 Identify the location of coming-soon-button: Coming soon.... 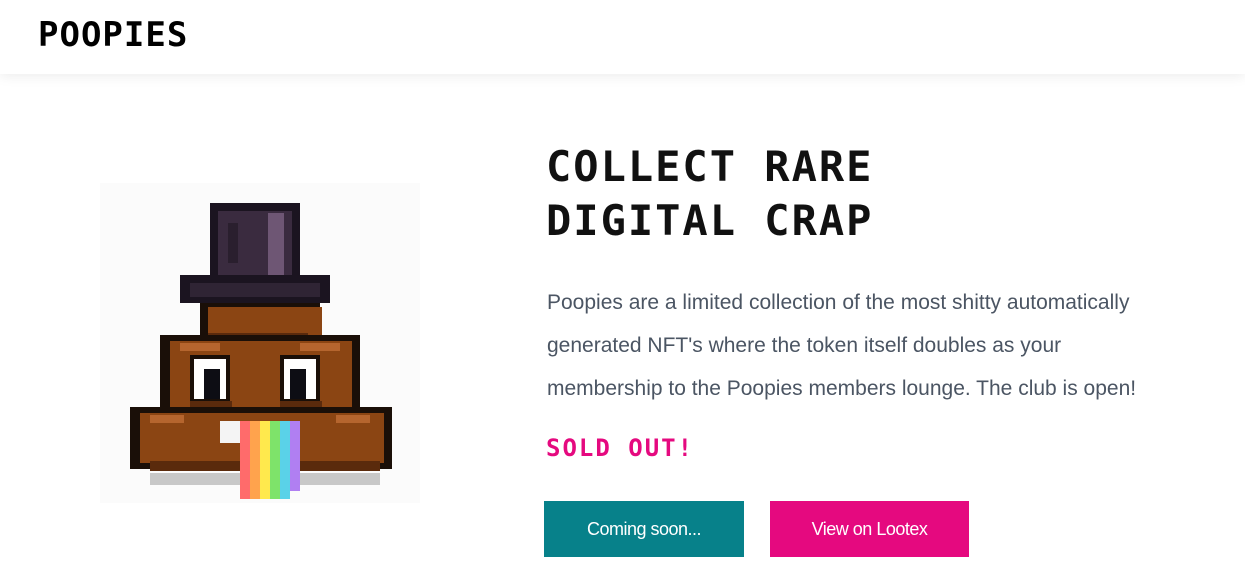
(644, 529).